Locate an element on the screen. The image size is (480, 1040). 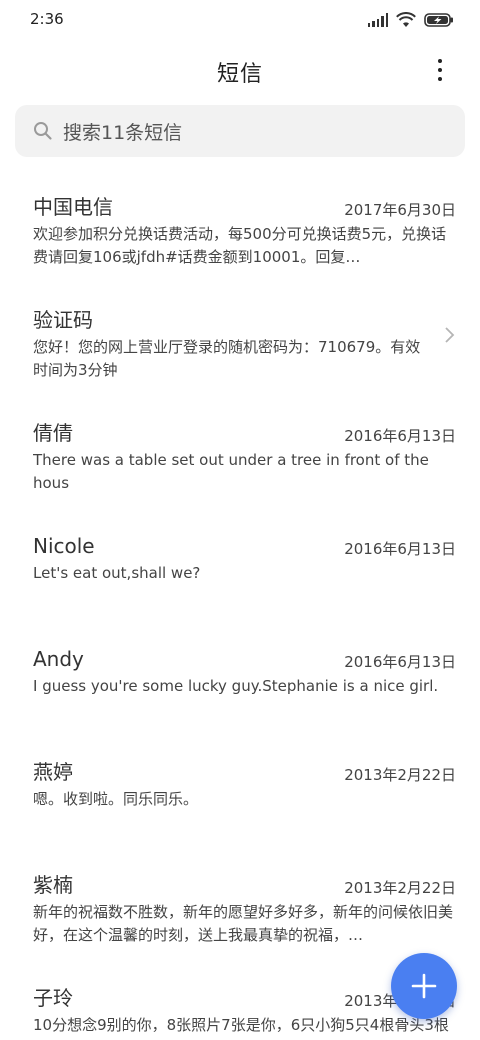
message-preview: 嗯。收到啦。同乐同乐。 is located at coordinates (116, 799).